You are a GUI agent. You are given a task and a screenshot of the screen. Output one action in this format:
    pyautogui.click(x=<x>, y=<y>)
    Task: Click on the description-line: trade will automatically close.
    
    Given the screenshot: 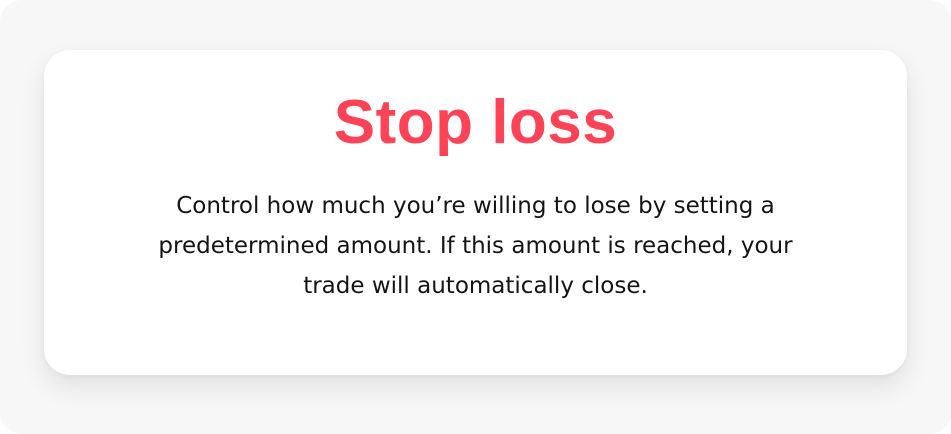 What is the action you would take?
    pyautogui.click(x=475, y=286)
    